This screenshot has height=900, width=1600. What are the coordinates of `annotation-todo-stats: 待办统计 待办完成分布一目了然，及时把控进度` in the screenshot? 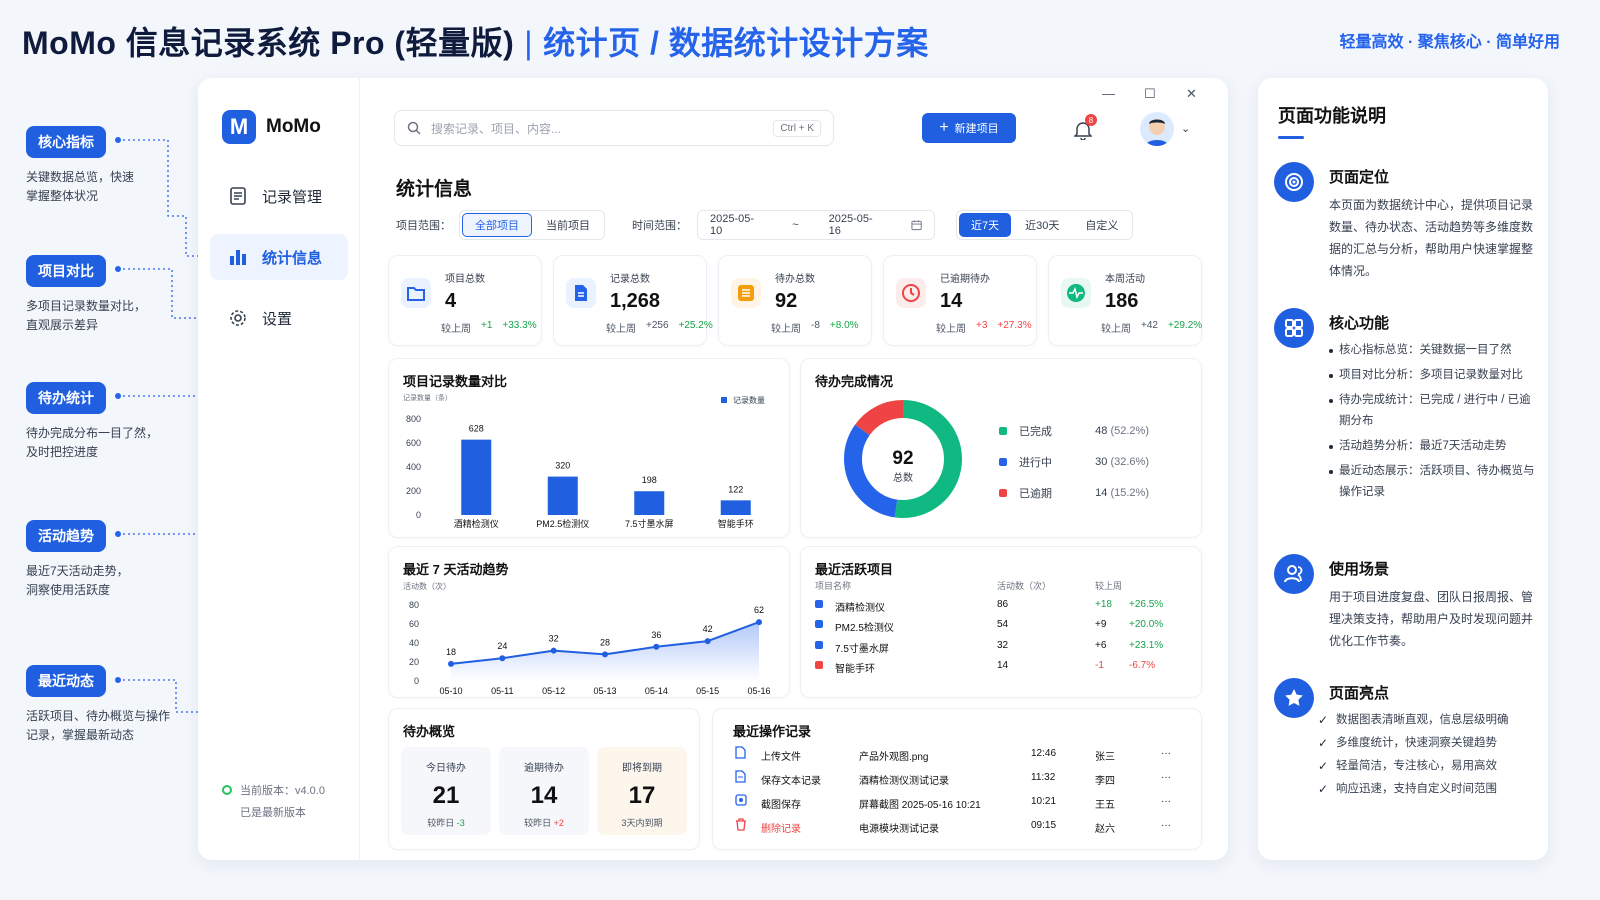 It's located at (111, 422).